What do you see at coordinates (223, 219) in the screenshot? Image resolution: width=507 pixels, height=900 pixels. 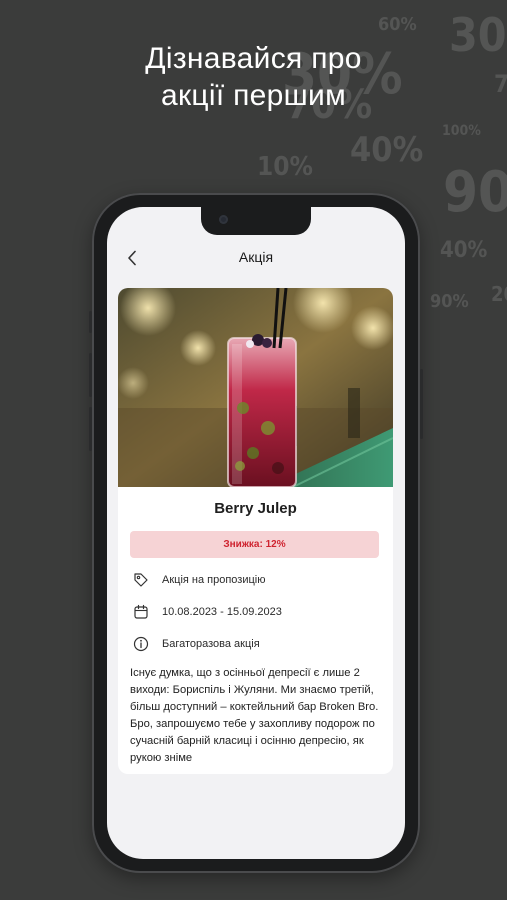 I see `front-camera-icon` at bounding box center [223, 219].